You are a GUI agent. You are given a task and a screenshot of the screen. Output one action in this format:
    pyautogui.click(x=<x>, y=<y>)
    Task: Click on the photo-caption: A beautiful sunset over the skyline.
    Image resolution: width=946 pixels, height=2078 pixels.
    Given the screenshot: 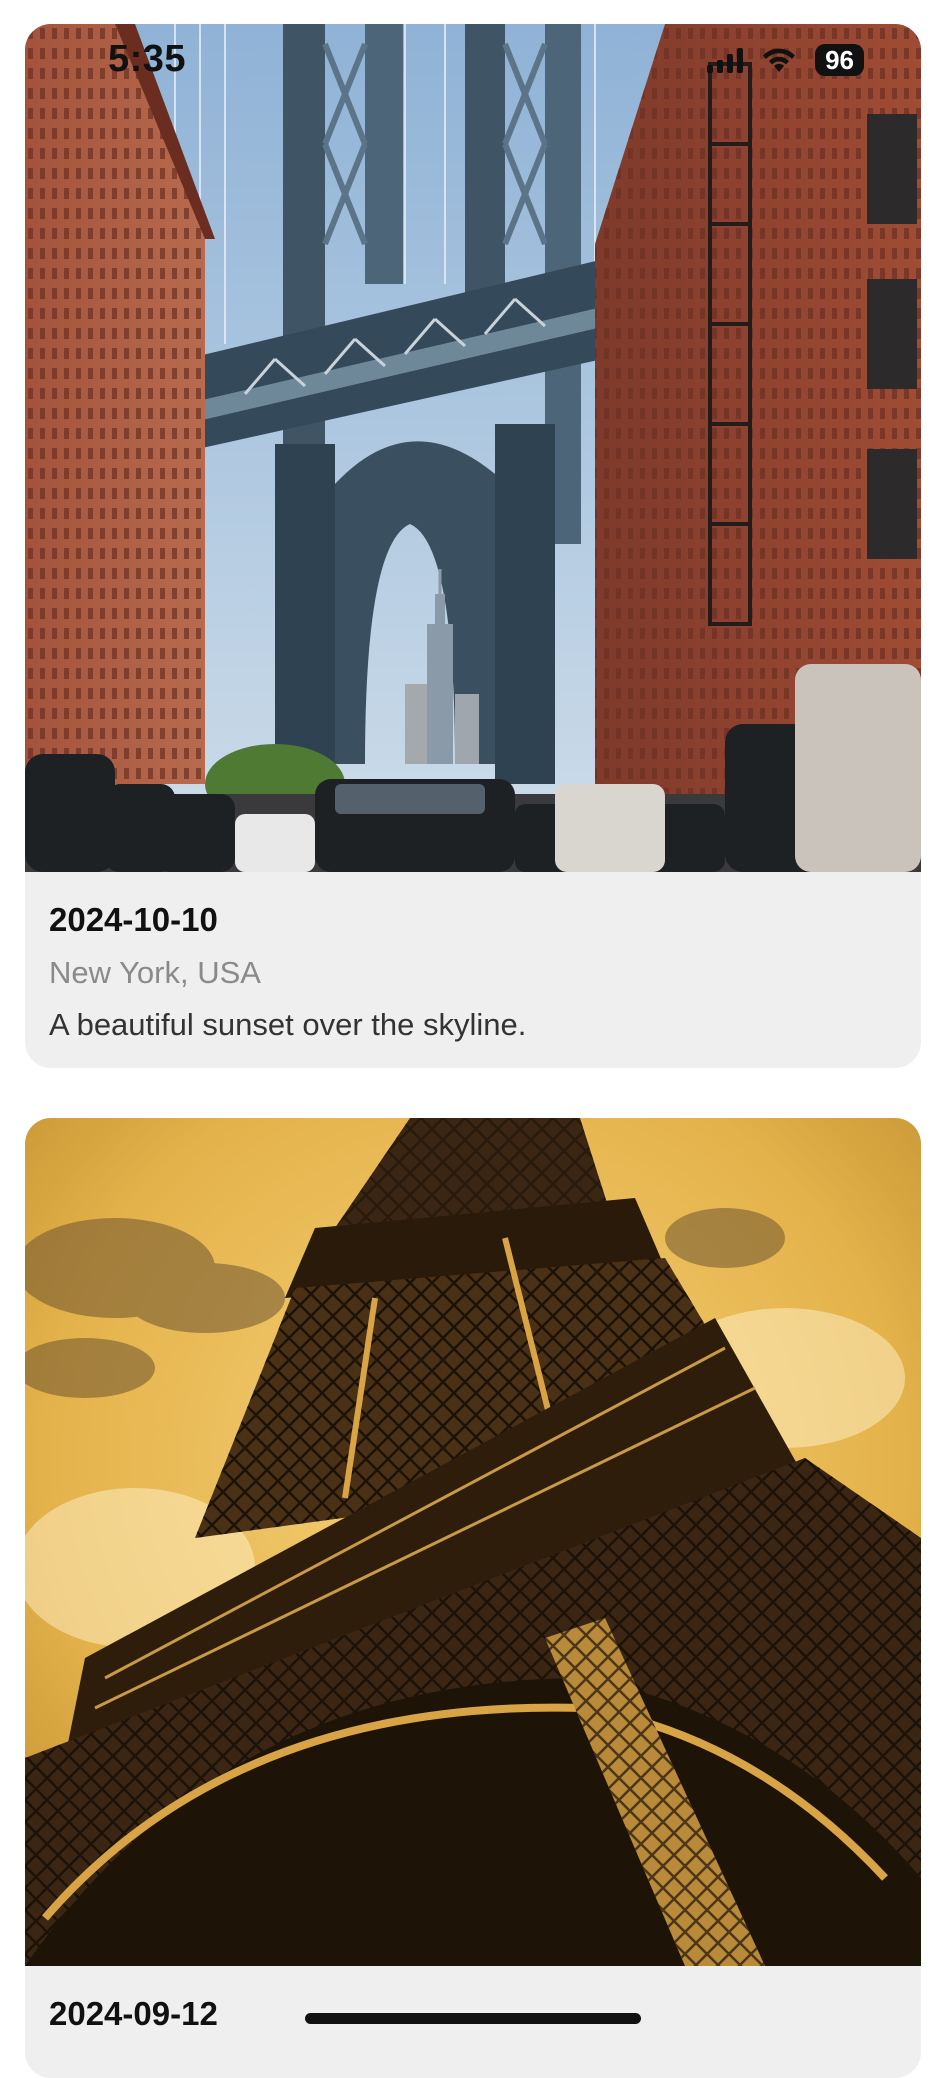 What is the action you would take?
    pyautogui.click(x=288, y=1024)
    